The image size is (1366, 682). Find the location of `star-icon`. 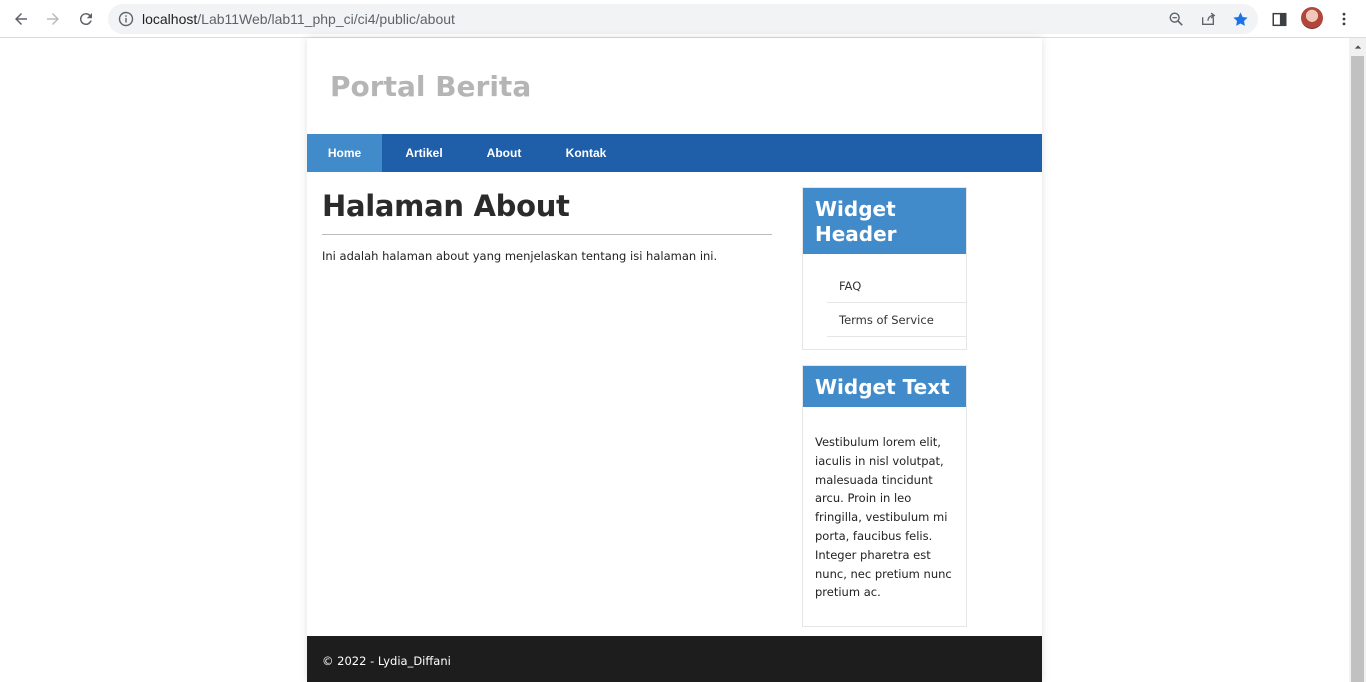

star-icon is located at coordinates (1240, 19).